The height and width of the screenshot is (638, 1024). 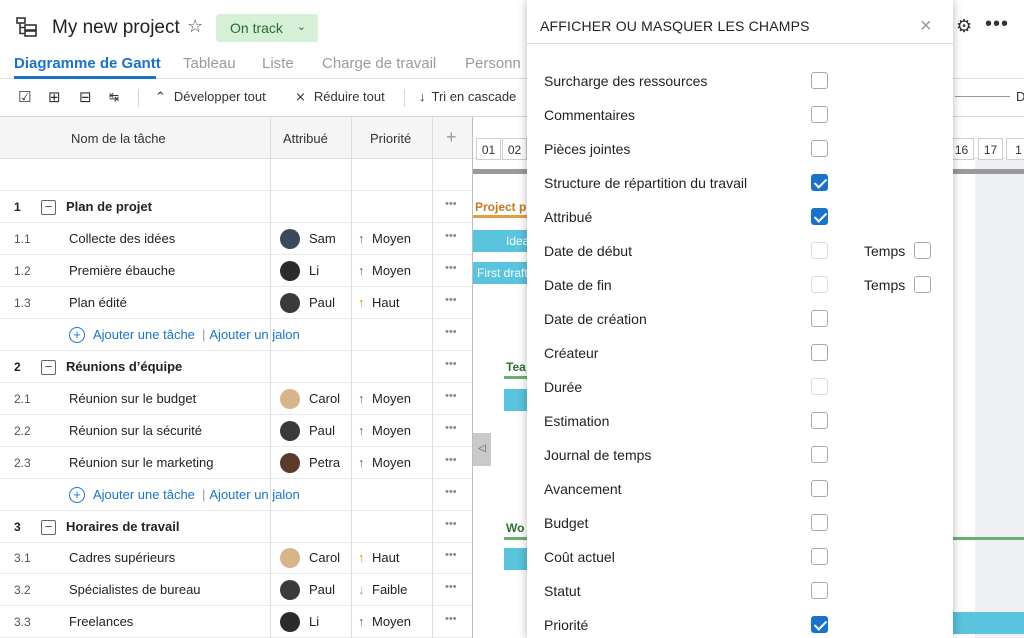 I want to click on add-task-icon: ⊞, so click(x=54, y=97).